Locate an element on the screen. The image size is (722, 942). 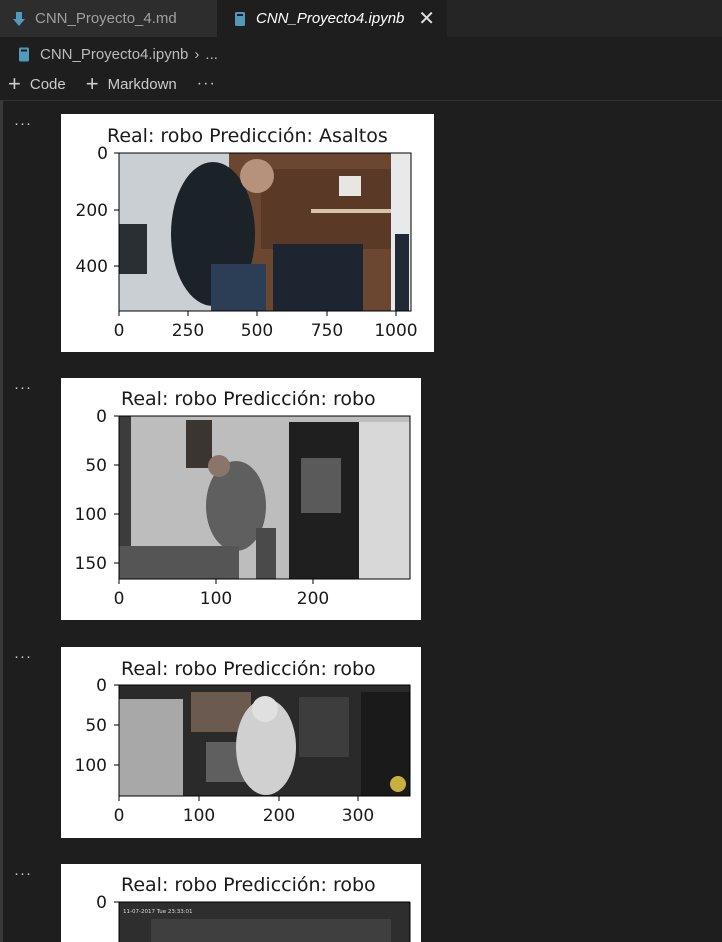
tab-bar: CNN_Proyecto_4.md CNN_Proyecto4.ipynb ✕ is located at coordinates (361, 18).